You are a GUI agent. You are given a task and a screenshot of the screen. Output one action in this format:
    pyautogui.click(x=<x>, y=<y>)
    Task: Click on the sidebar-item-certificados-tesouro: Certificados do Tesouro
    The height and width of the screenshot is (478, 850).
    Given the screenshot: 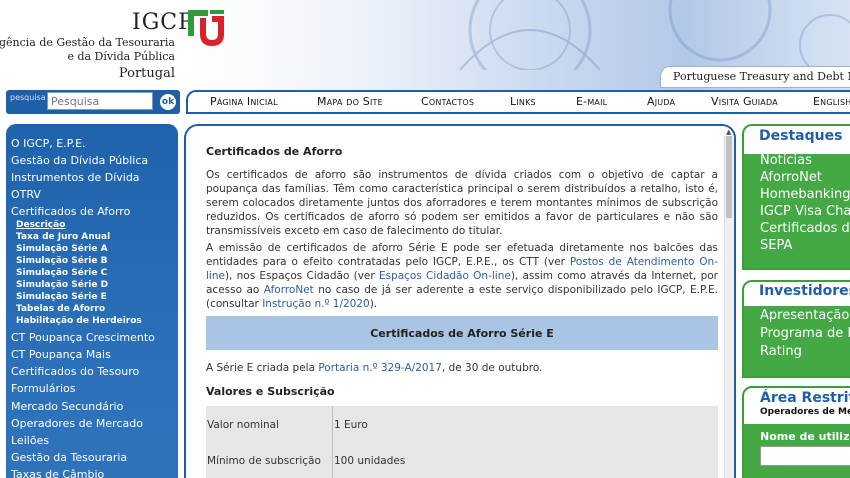 What is the action you would take?
    pyautogui.click(x=75, y=371)
    